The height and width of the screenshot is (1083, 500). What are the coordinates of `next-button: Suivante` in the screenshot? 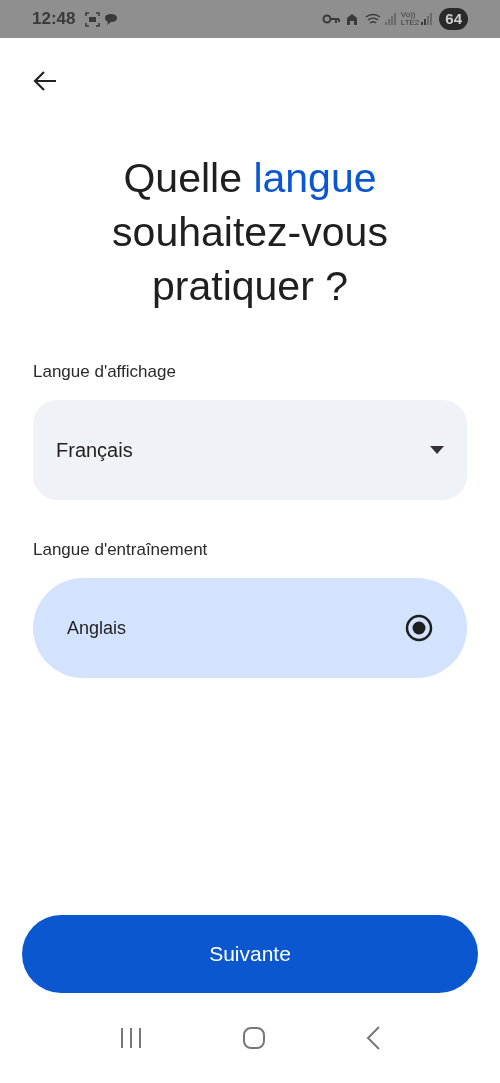 It's located at (250, 954).